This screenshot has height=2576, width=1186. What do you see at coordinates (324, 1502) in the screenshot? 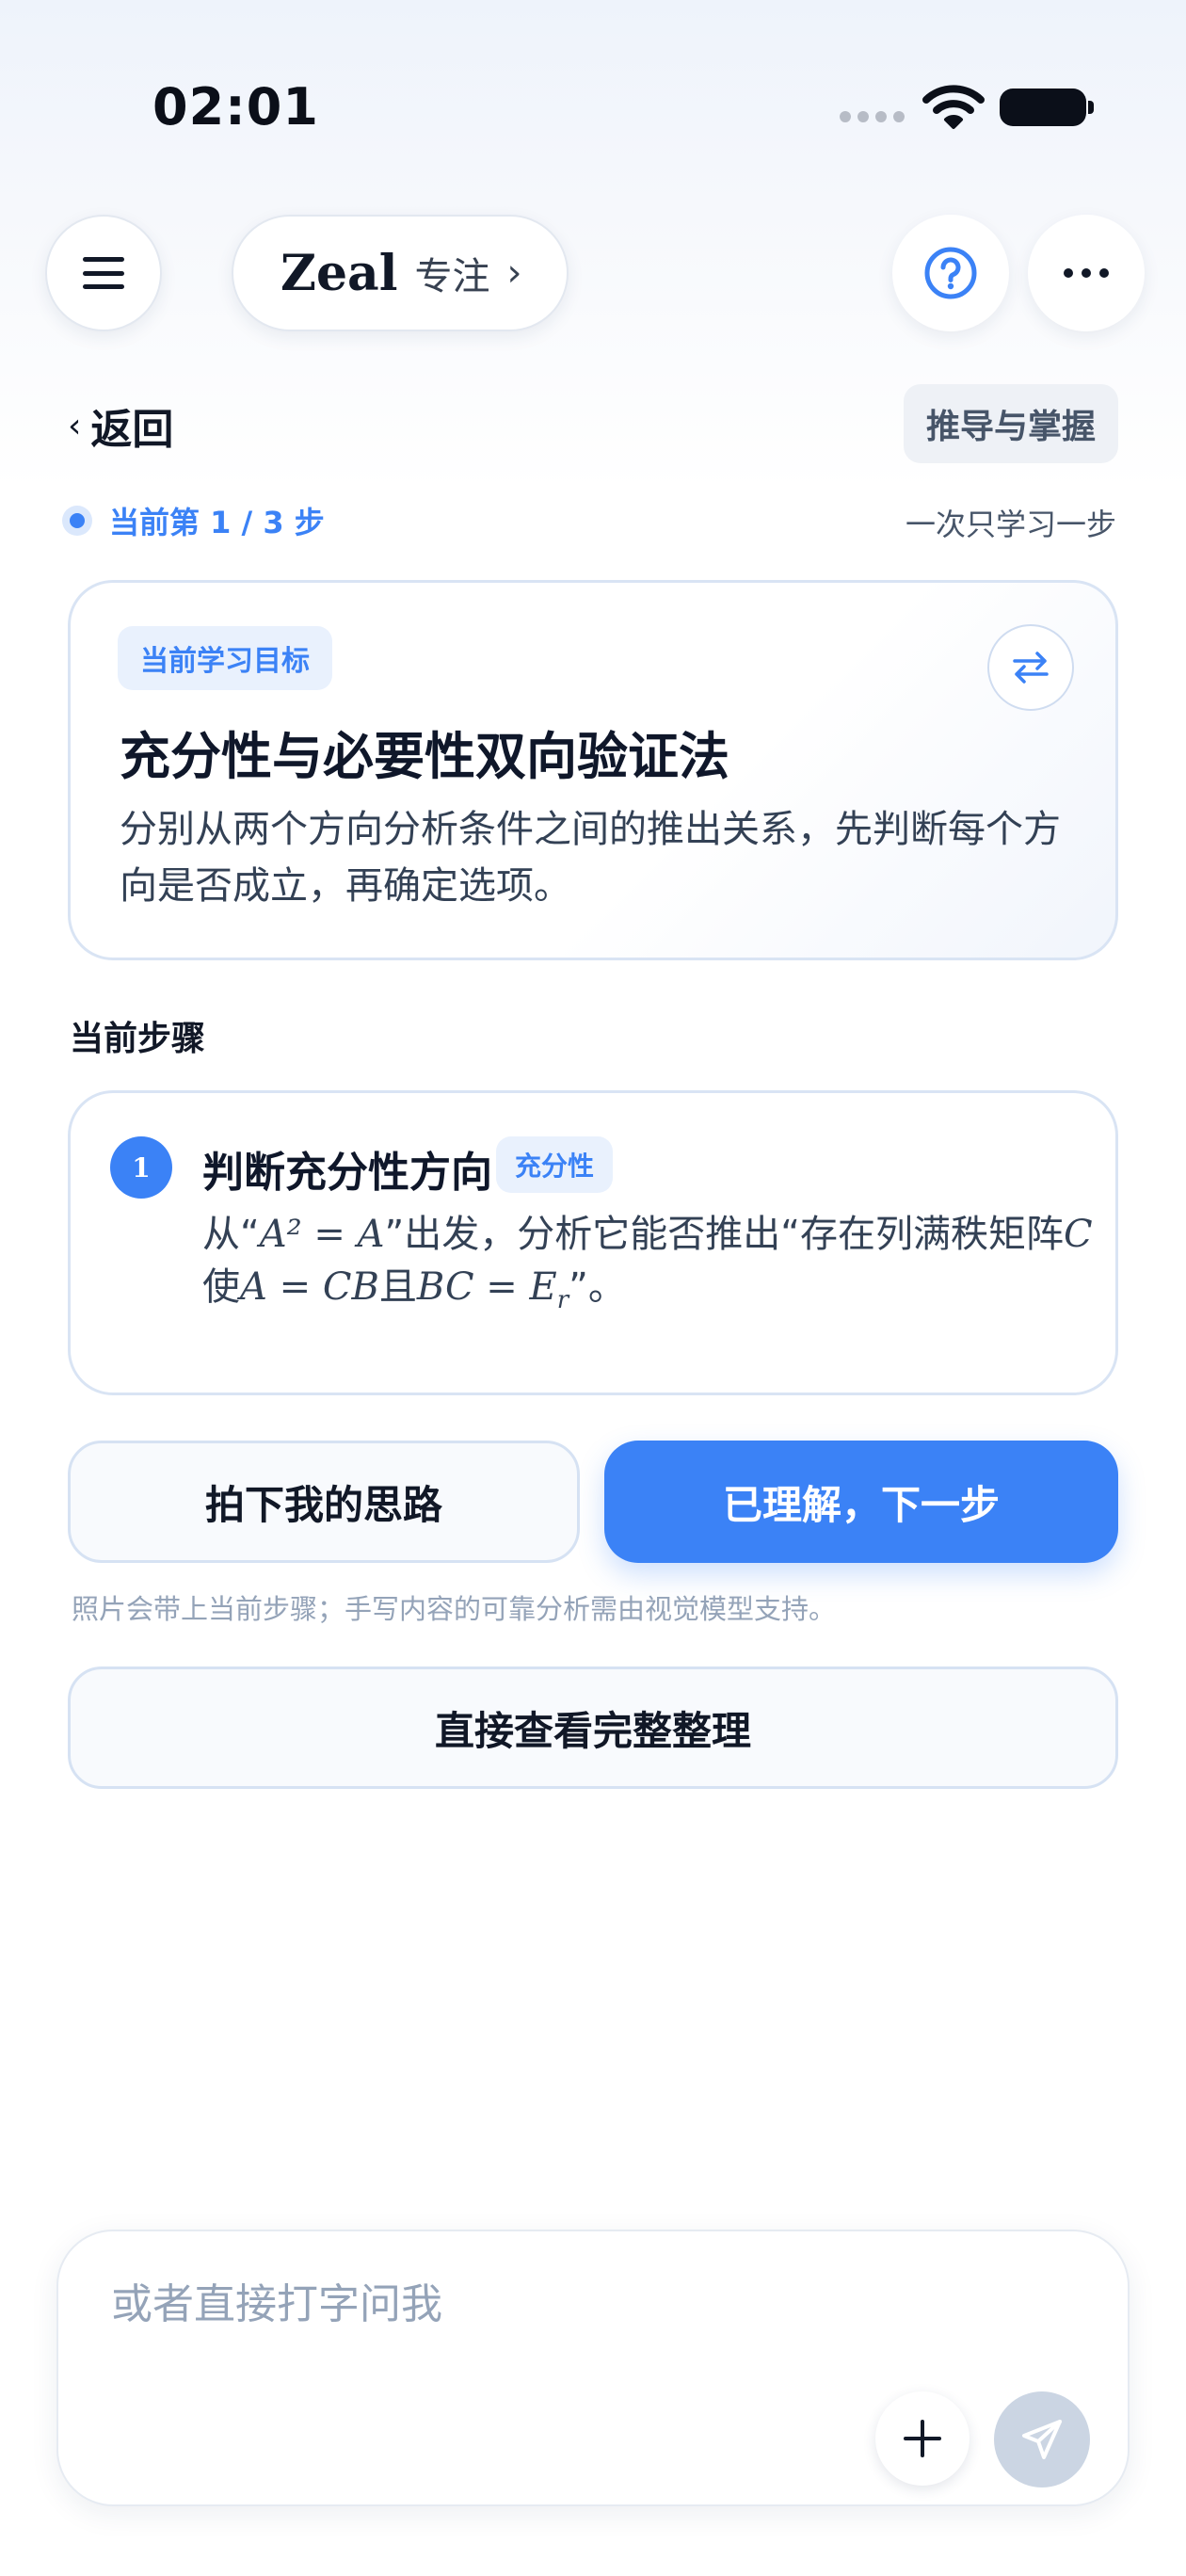
I see `capture-thinking-button: 拍下我的思路` at bounding box center [324, 1502].